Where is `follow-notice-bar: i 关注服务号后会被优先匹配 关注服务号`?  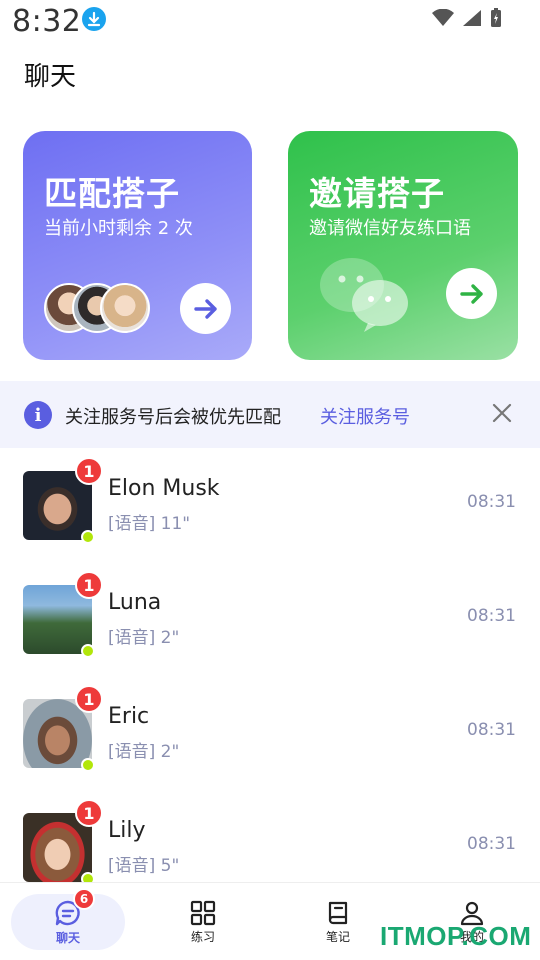 follow-notice-bar: i 关注服务号后会被优先匹配 关注服务号 is located at coordinates (270, 414).